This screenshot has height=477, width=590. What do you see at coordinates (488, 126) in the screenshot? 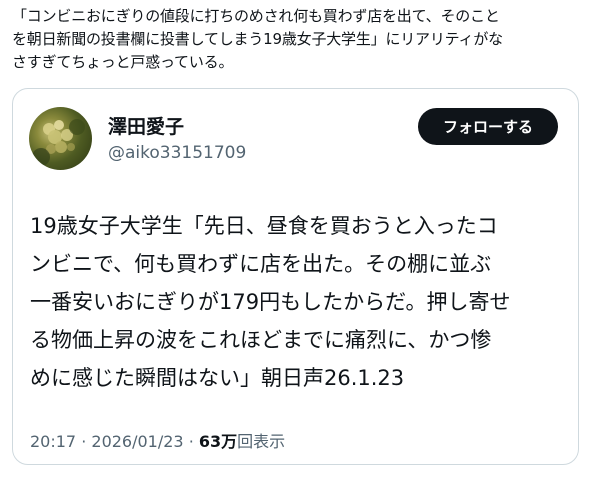
I see `follow-button: フォローする` at bounding box center [488, 126].